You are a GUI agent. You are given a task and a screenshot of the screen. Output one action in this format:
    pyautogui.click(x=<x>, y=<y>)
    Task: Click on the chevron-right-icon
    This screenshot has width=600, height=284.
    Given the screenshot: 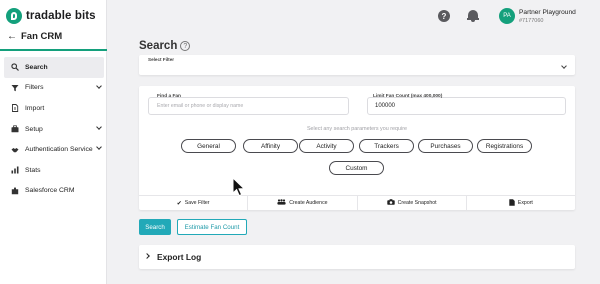 What is the action you would take?
    pyautogui.click(x=147, y=256)
    